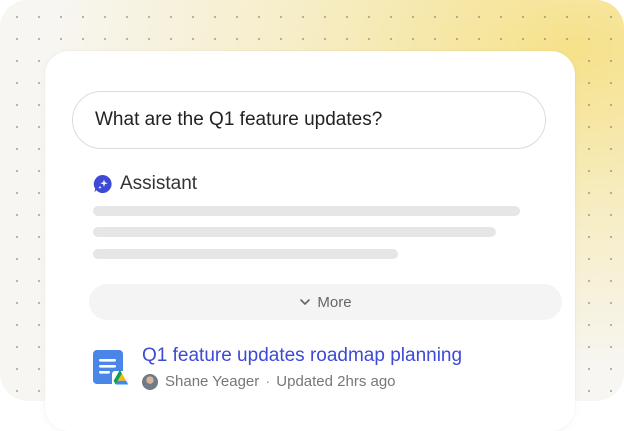 This screenshot has width=624, height=431. What do you see at coordinates (305, 302) in the screenshot?
I see `chevron-down-icon` at bounding box center [305, 302].